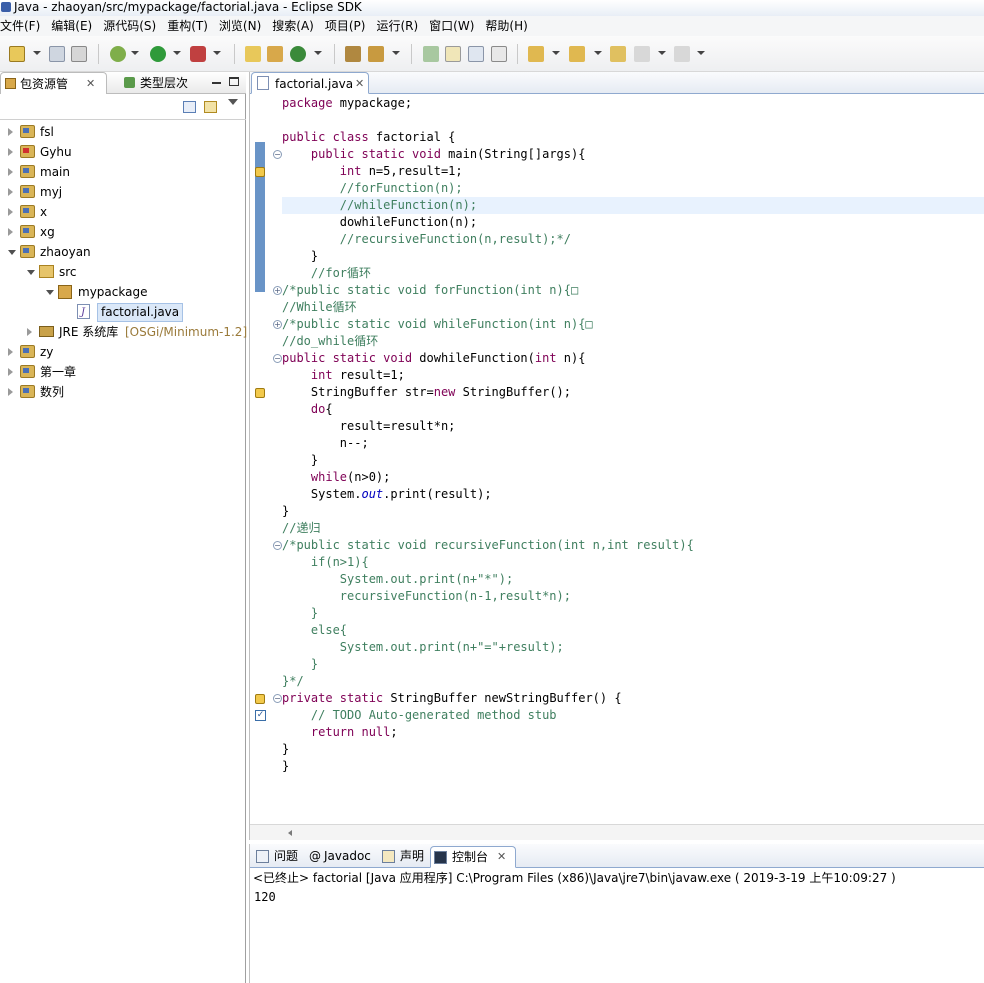 The image size is (984, 983). What do you see at coordinates (633, 188) in the screenshot?
I see `code-line: //forFunction(n);` at bounding box center [633, 188].